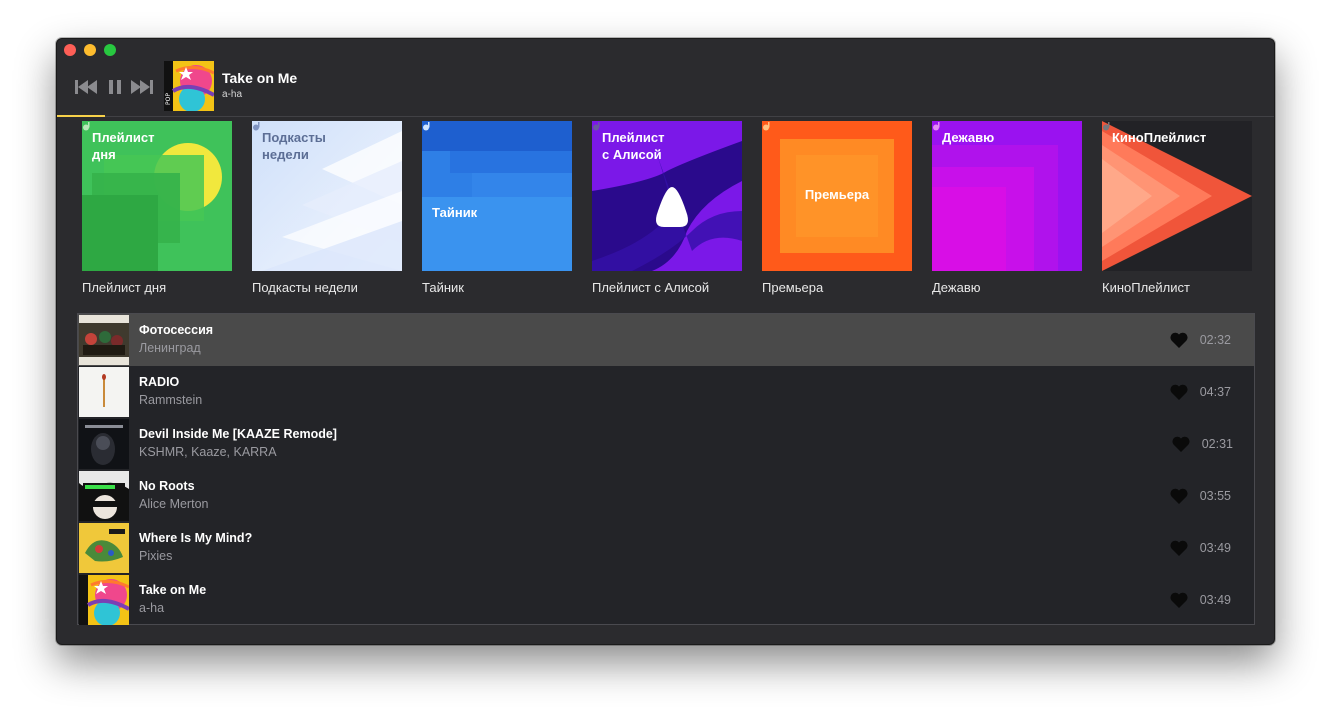 This screenshot has width=1329, height=718. I want to click on track-artist: Rammstein, so click(171, 400).